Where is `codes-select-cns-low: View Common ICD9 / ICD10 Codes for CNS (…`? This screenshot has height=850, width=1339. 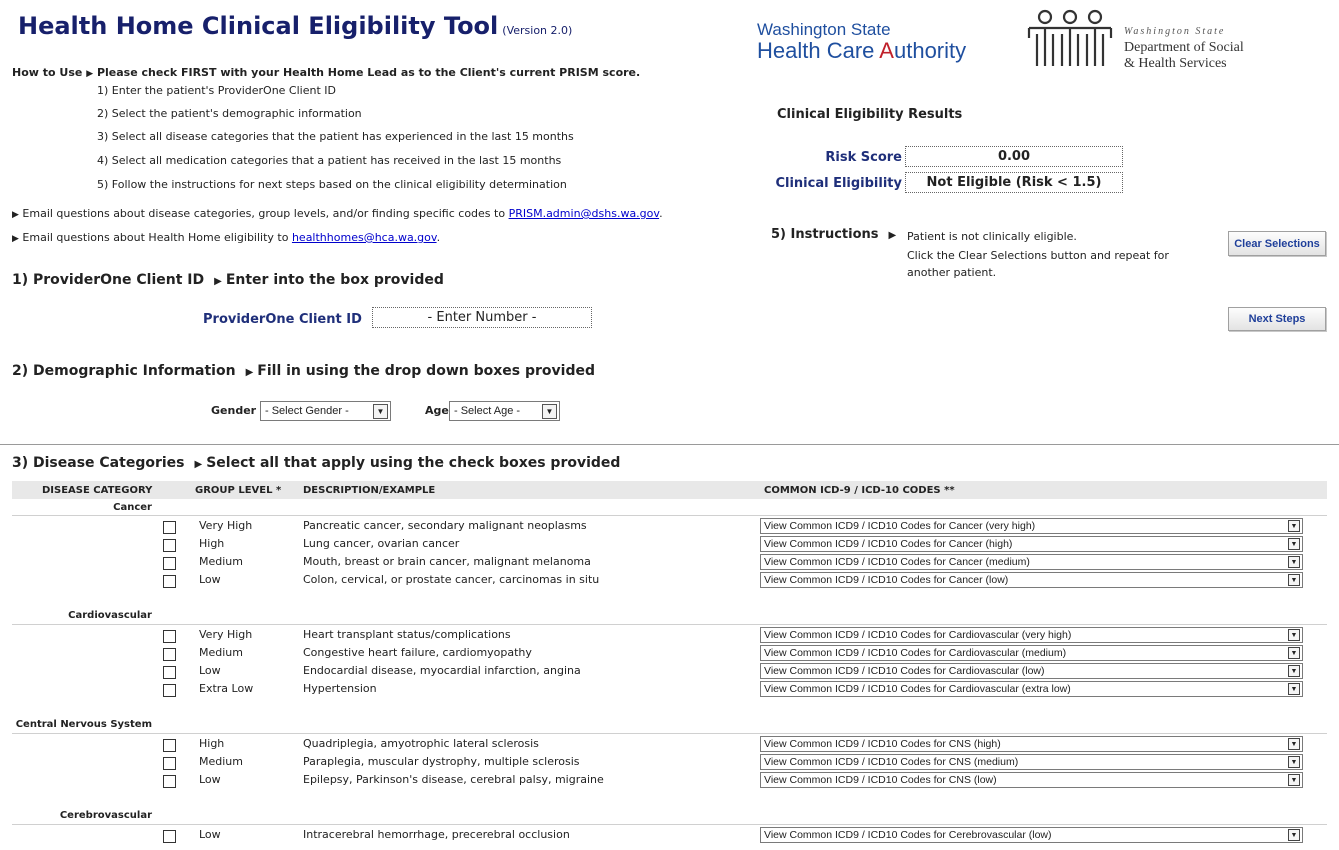 codes-select-cns-low: View Common ICD9 / ICD10 Codes for CNS (… is located at coordinates (1031, 780).